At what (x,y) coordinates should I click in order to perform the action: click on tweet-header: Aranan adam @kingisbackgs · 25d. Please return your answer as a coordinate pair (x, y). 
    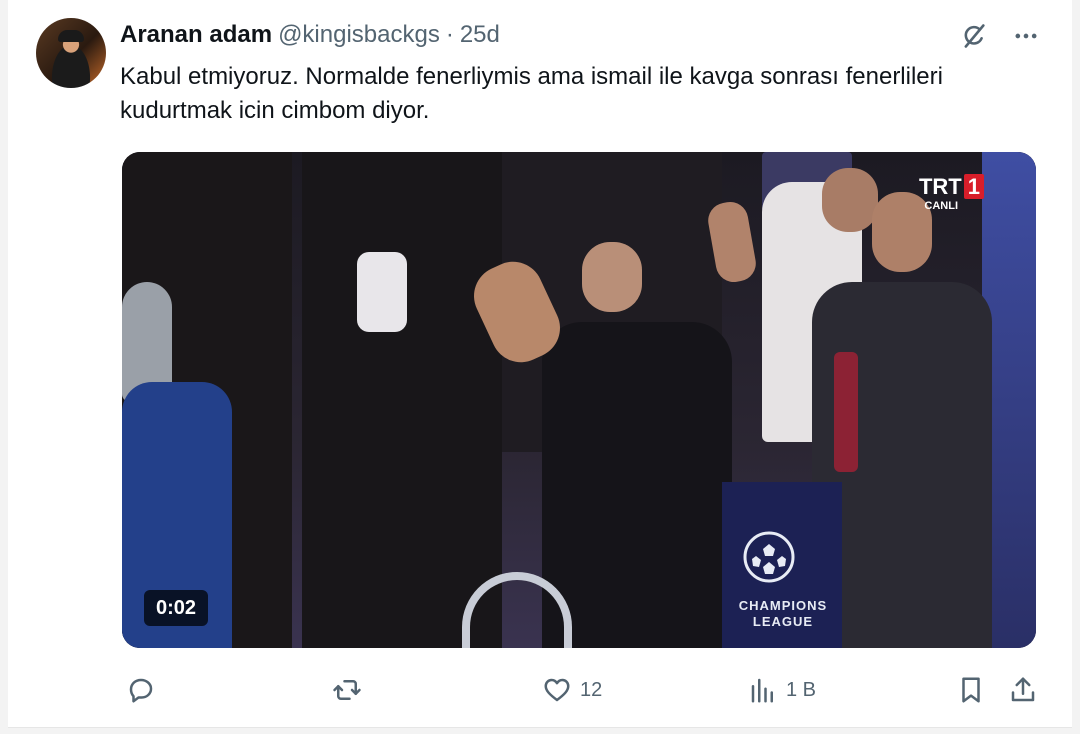
    Looking at the image, I should click on (310, 35).